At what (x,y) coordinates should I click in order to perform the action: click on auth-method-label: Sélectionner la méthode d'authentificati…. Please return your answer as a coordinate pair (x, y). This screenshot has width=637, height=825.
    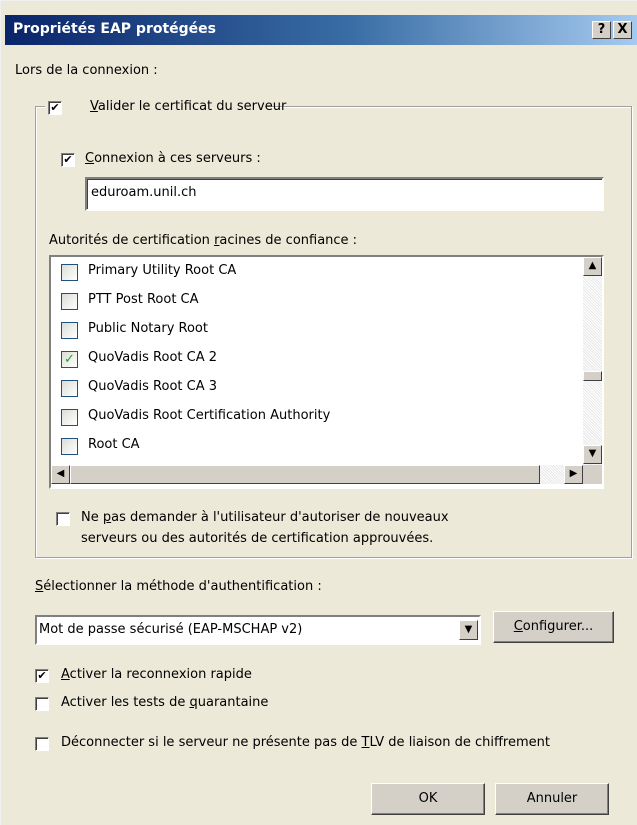
    Looking at the image, I should click on (178, 586).